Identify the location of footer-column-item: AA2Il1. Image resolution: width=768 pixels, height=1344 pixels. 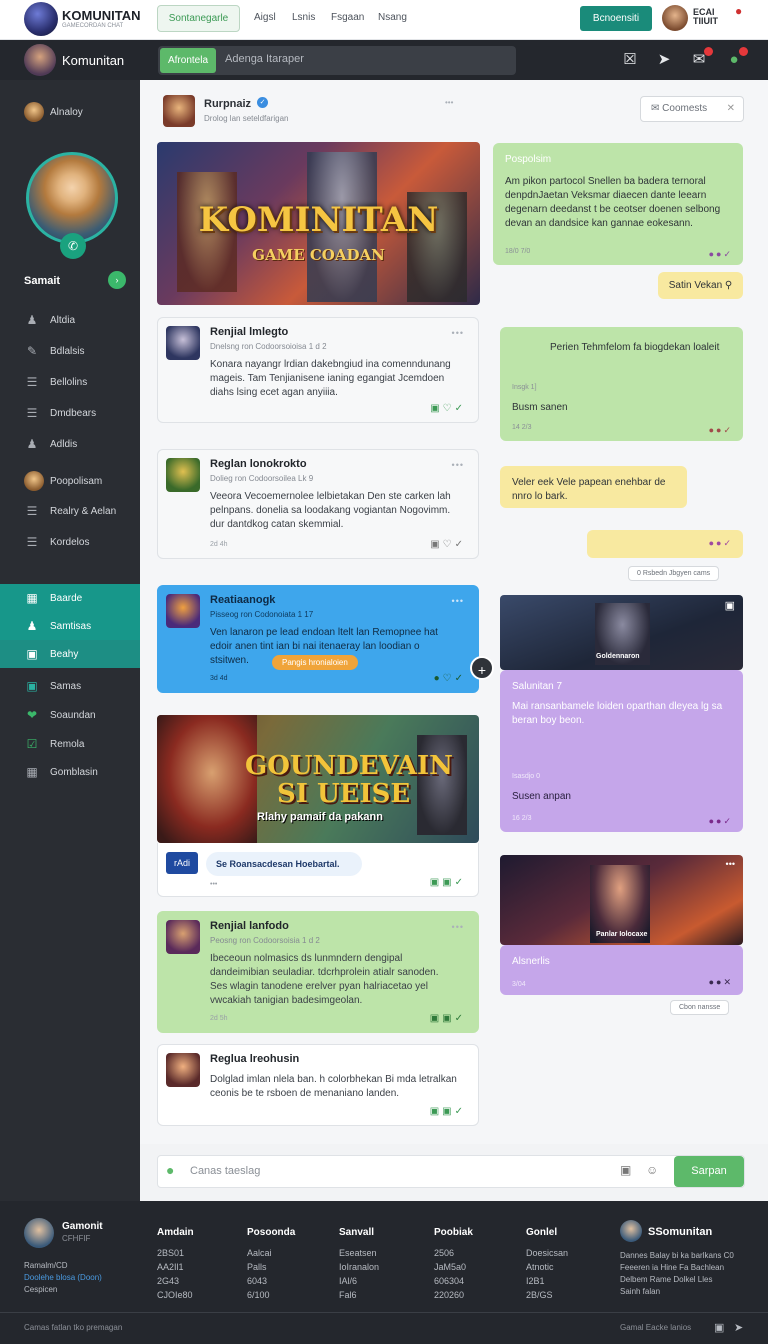
(175, 1267).